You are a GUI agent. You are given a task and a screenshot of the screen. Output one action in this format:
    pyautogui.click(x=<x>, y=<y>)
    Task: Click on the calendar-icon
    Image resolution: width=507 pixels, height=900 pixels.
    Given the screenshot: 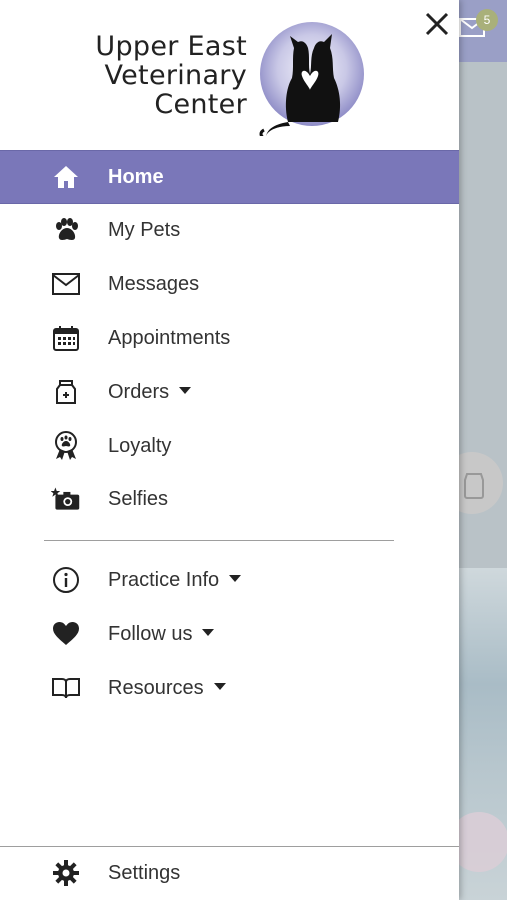 What is the action you would take?
    pyautogui.click(x=66, y=338)
    